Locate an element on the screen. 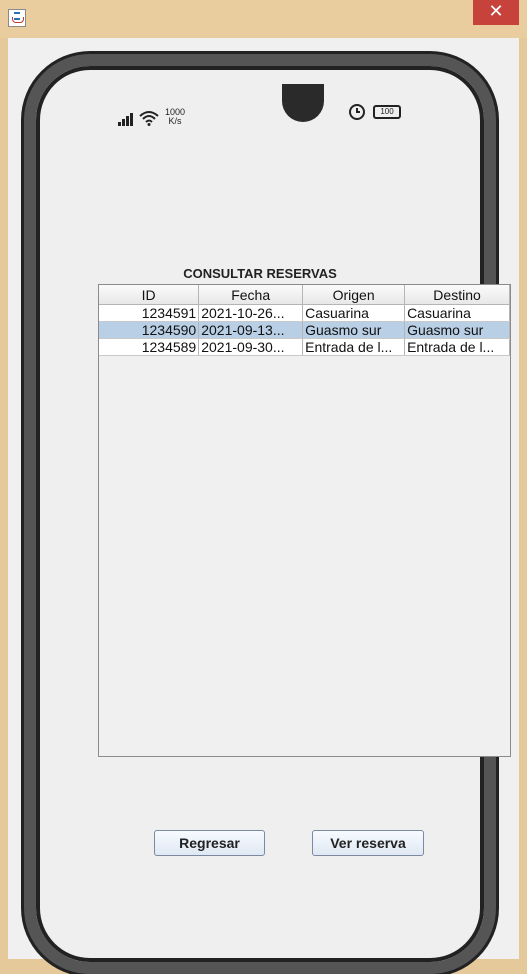 This screenshot has width=527, height=974. status-bar-left: 1000 K/s is located at coordinates (151, 117).